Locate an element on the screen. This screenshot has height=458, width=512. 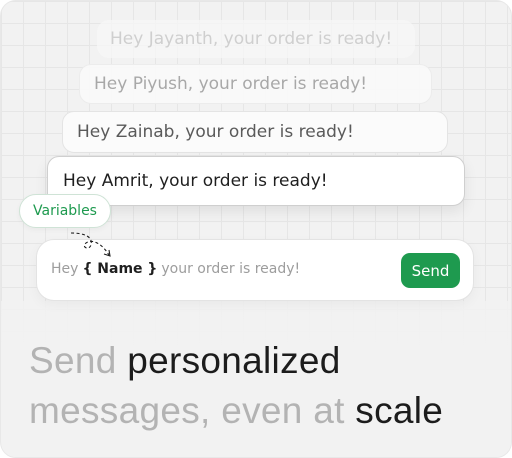
message-preview-active: Hey Amrit, your order is ready! is located at coordinates (256, 181).